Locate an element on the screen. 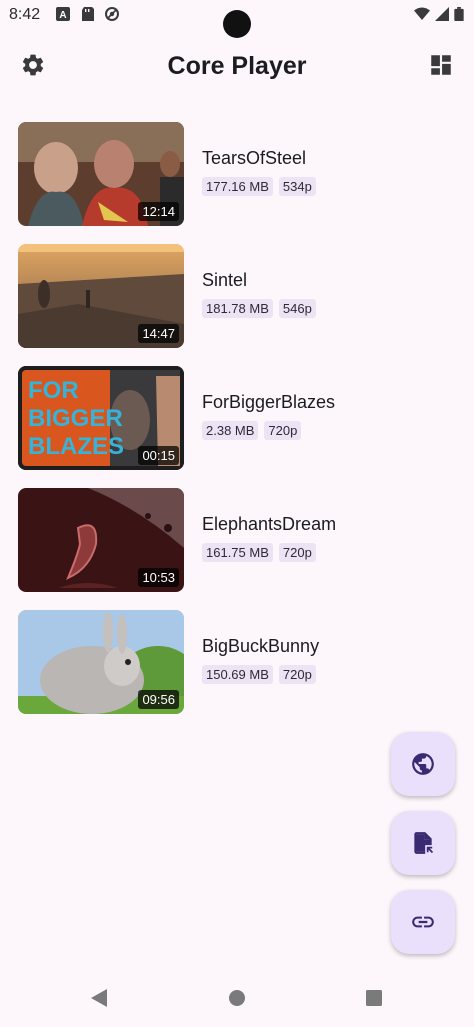 The image size is (474, 1027). video-meta: 161.75 MB 720p is located at coordinates (259, 552).